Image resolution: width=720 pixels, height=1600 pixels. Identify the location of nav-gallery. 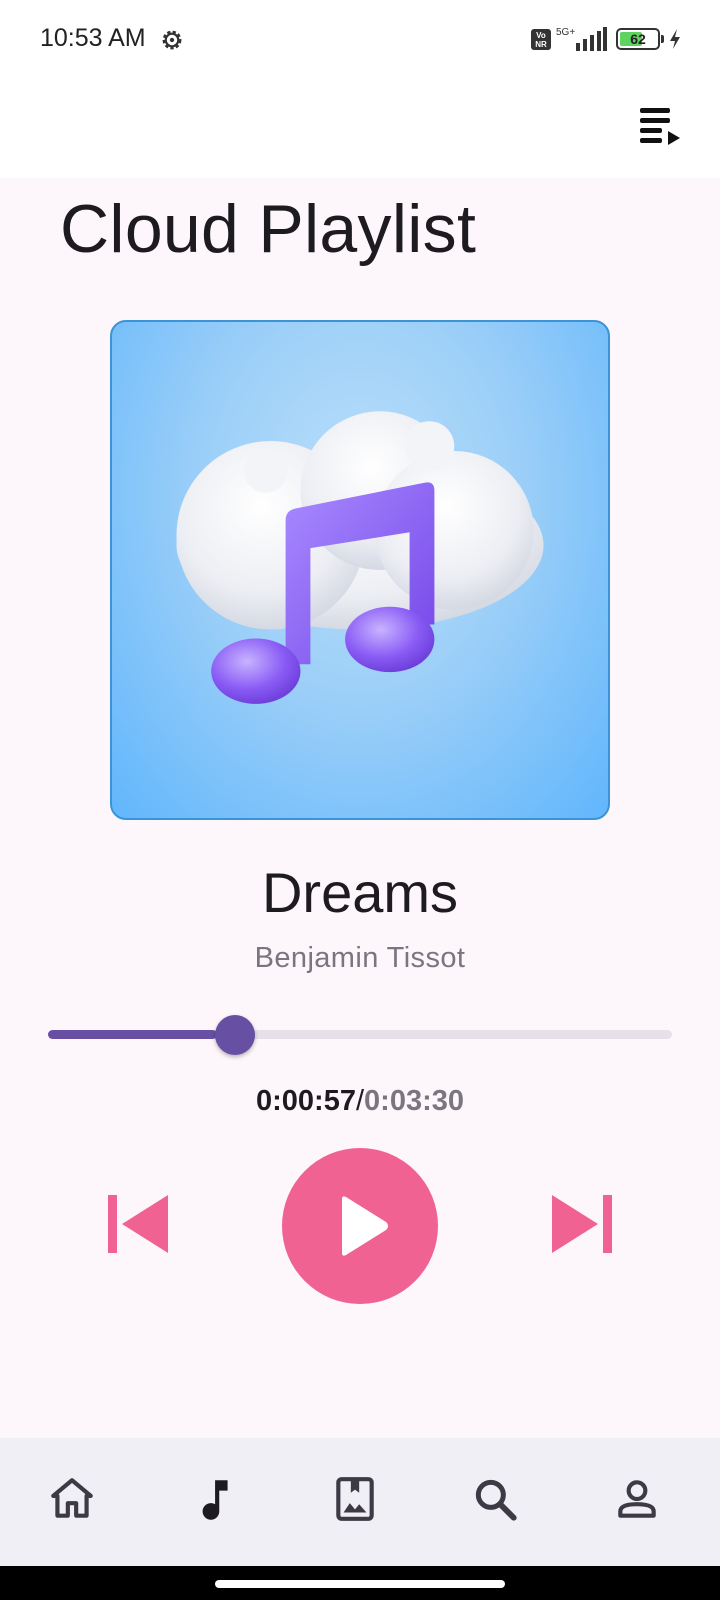
(355, 1499).